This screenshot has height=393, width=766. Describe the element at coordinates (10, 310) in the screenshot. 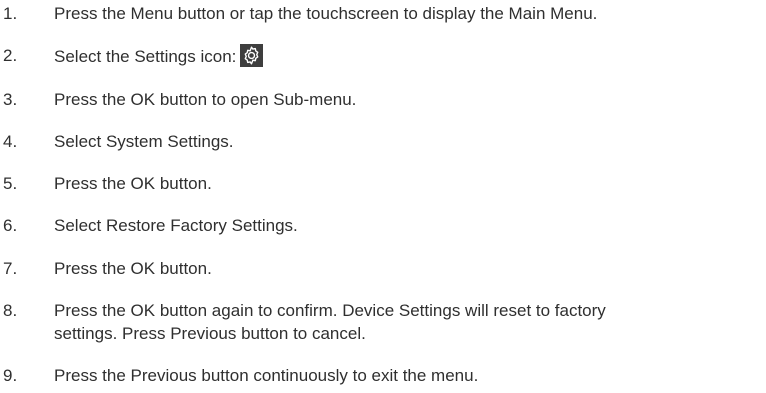

I see `step-number: 8.` at that location.